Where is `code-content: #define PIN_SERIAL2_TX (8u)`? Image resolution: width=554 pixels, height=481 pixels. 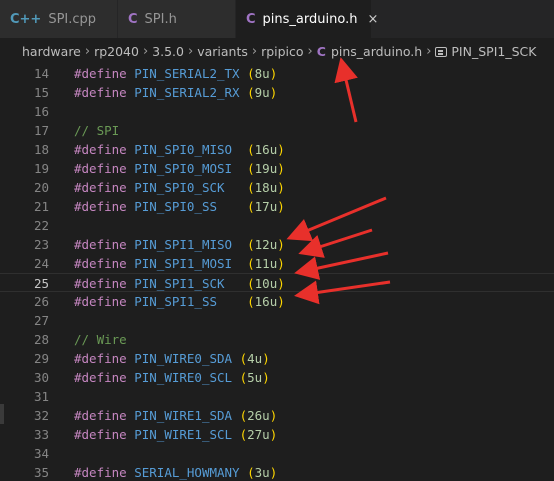
code-content: #define PIN_SERIAL2_TX (8u) is located at coordinates (175, 73).